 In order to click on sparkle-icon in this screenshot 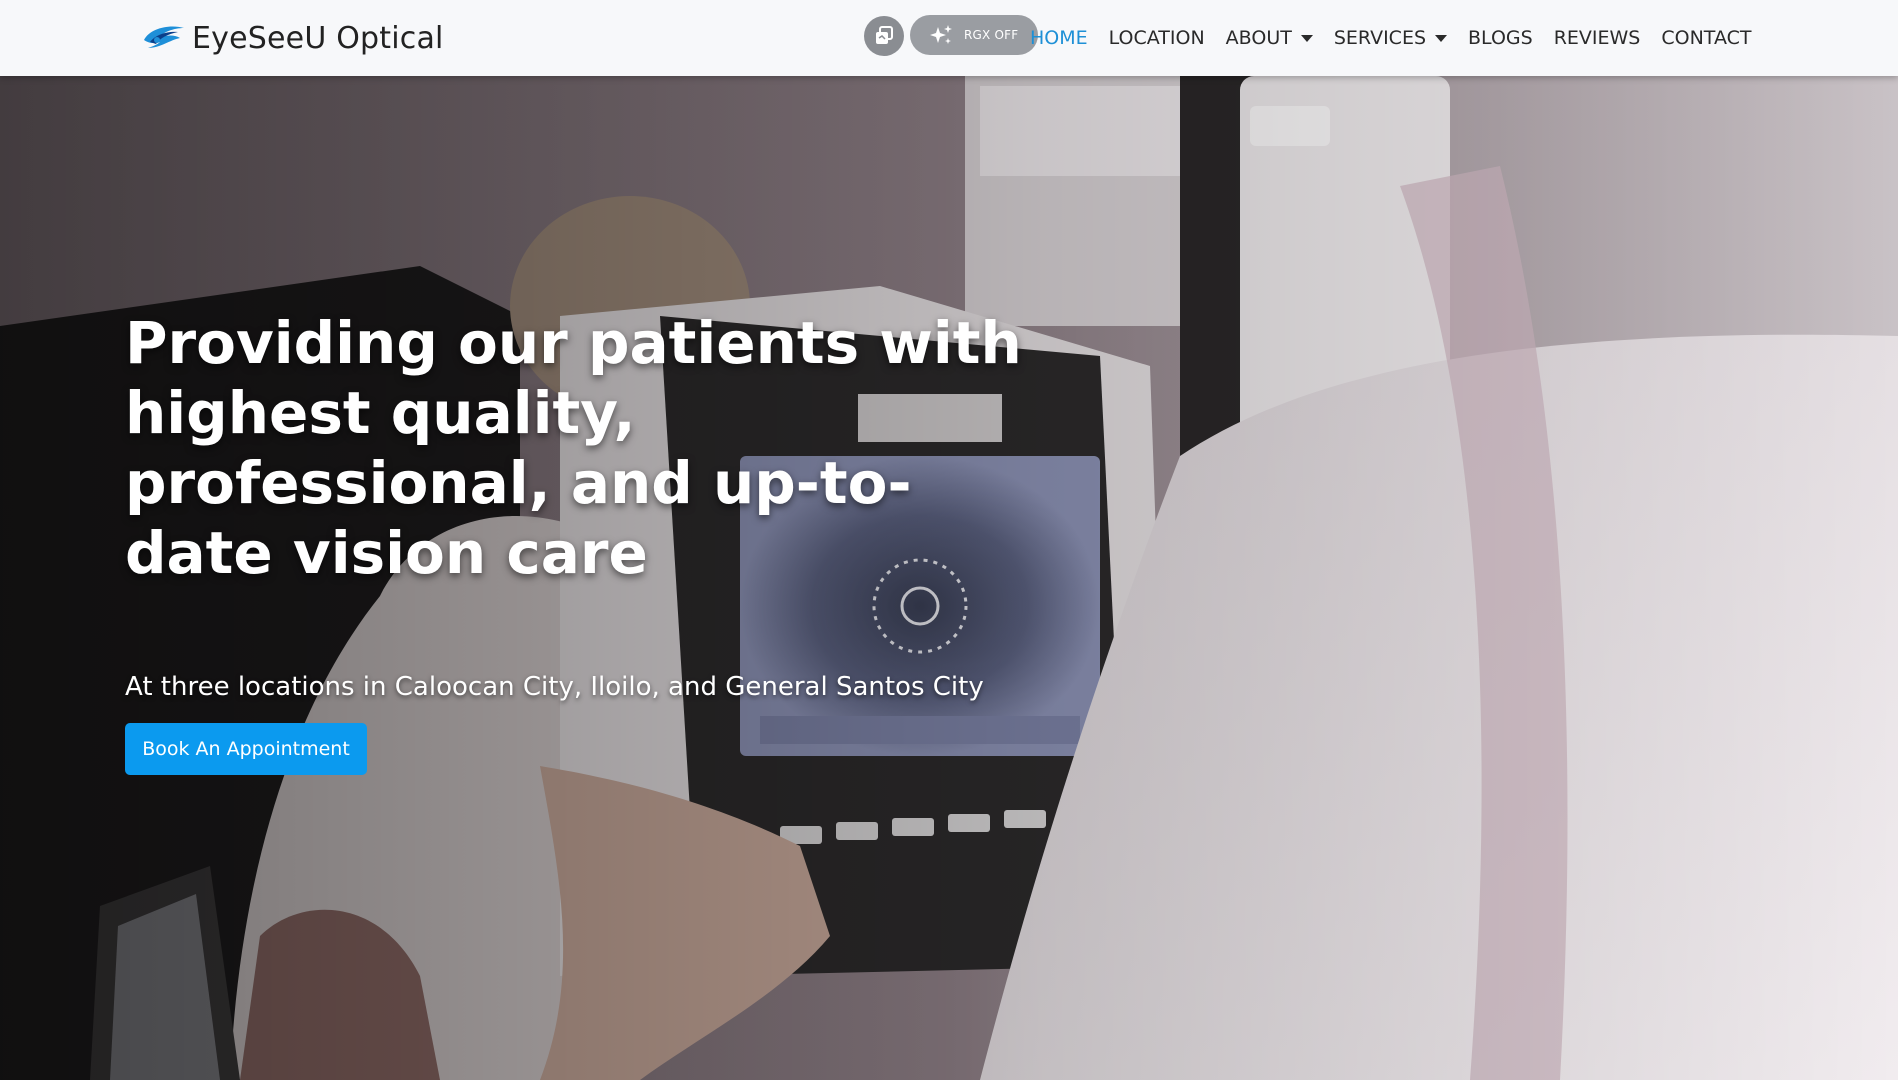, I will do `click(941, 34)`.